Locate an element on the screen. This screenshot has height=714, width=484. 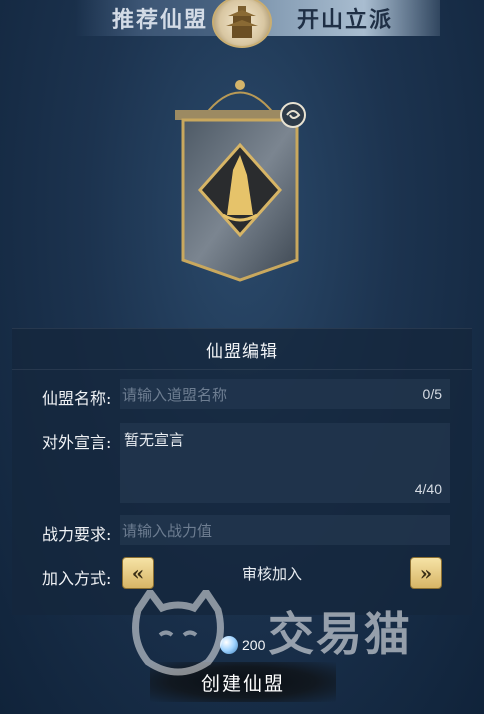
create-alliance-label: 创建仙盟 is located at coordinates (242, 683).